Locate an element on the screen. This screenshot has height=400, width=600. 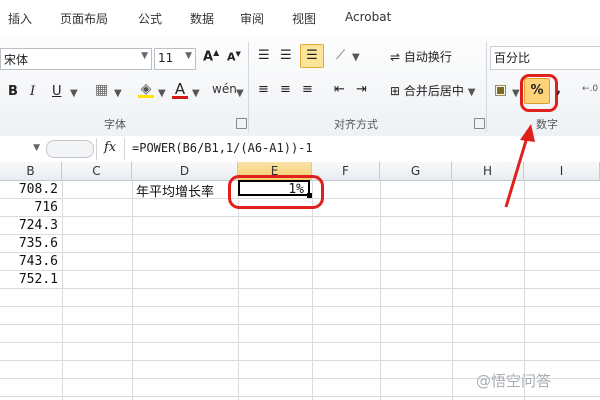
arrow-head is located at coordinates (527, 133).